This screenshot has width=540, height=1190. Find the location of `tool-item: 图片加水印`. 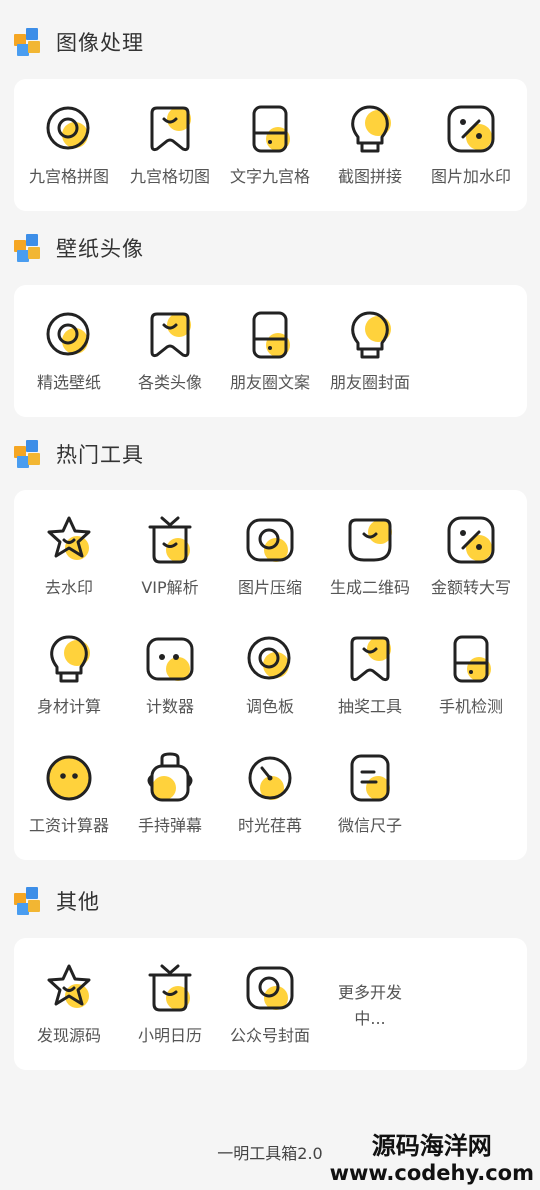

tool-item: 图片加水印 is located at coordinates (471, 144).